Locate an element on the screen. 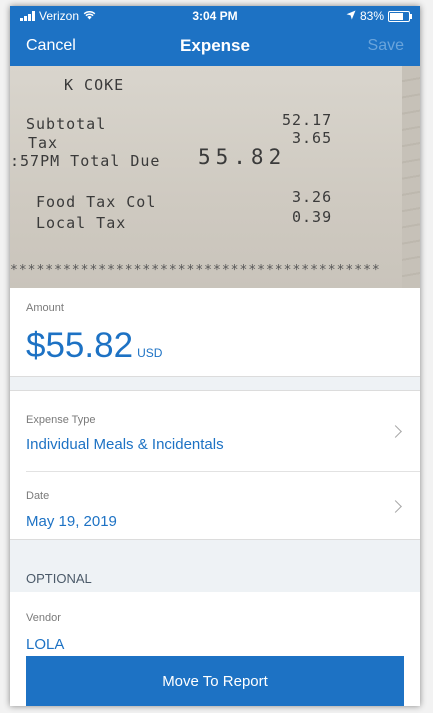 The width and height of the screenshot is (433, 713). vendor-value: LOLA is located at coordinates (45, 644).